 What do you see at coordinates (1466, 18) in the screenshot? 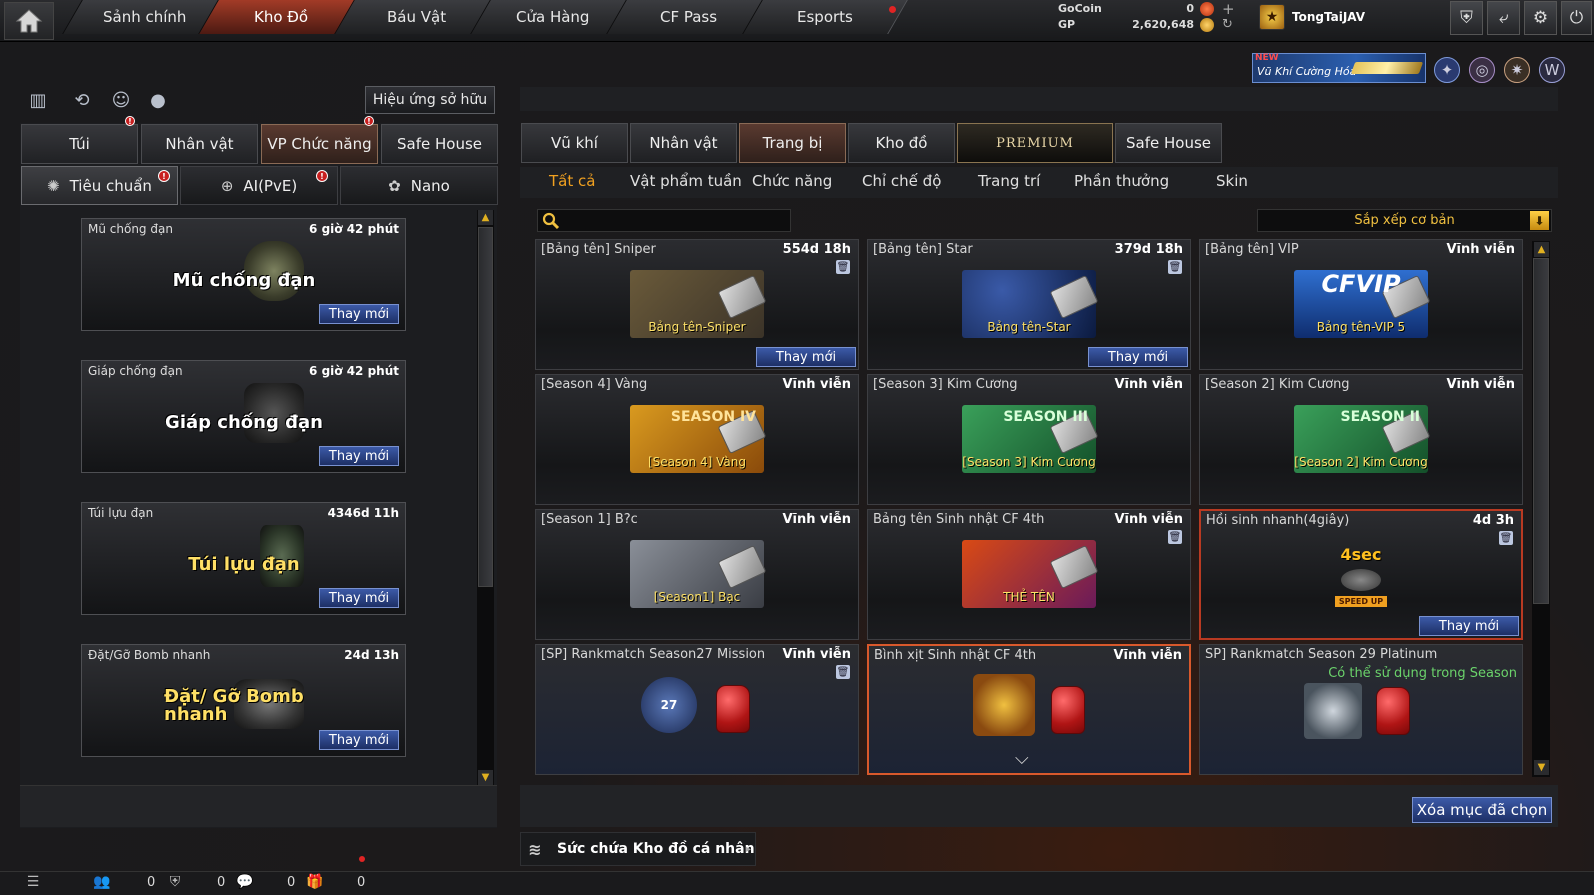
I see `clan-shield-button: ⛨` at bounding box center [1466, 18].